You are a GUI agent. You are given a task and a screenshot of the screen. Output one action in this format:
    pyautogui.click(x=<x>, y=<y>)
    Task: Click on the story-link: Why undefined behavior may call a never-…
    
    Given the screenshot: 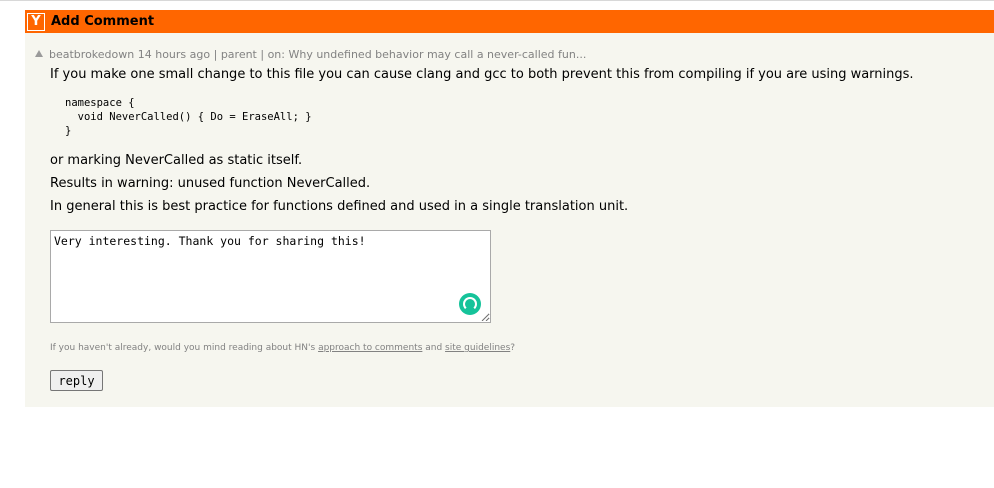 What is the action you would take?
    pyautogui.click(x=437, y=54)
    